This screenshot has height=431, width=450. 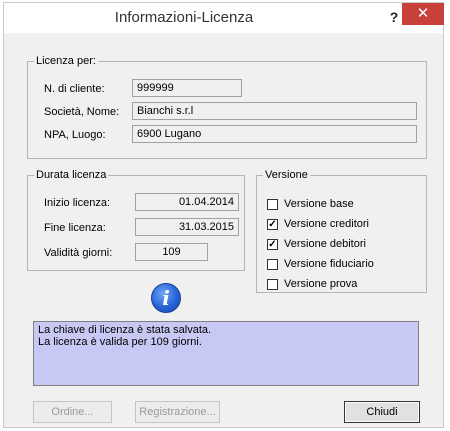 What do you see at coordinates (274, 111) in the screenshot?
I see `company-name-field: Bianchi s.r.l` at bounding box center [274, 111].